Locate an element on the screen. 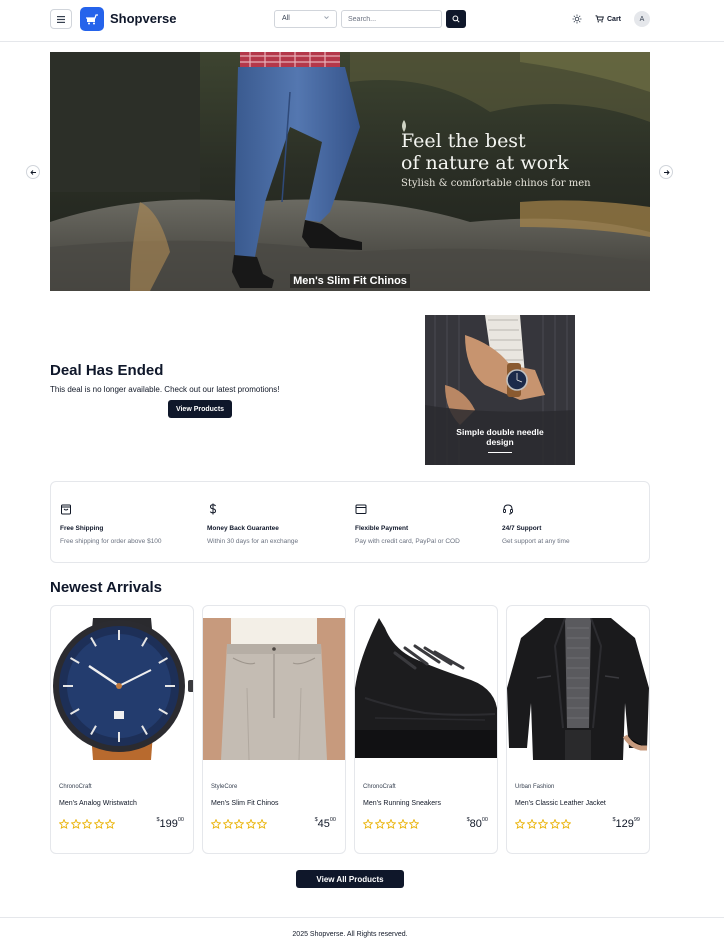 The width and height of the screenshot is (724, 948). chevron-down-icon is located at coordinates (326, 18).